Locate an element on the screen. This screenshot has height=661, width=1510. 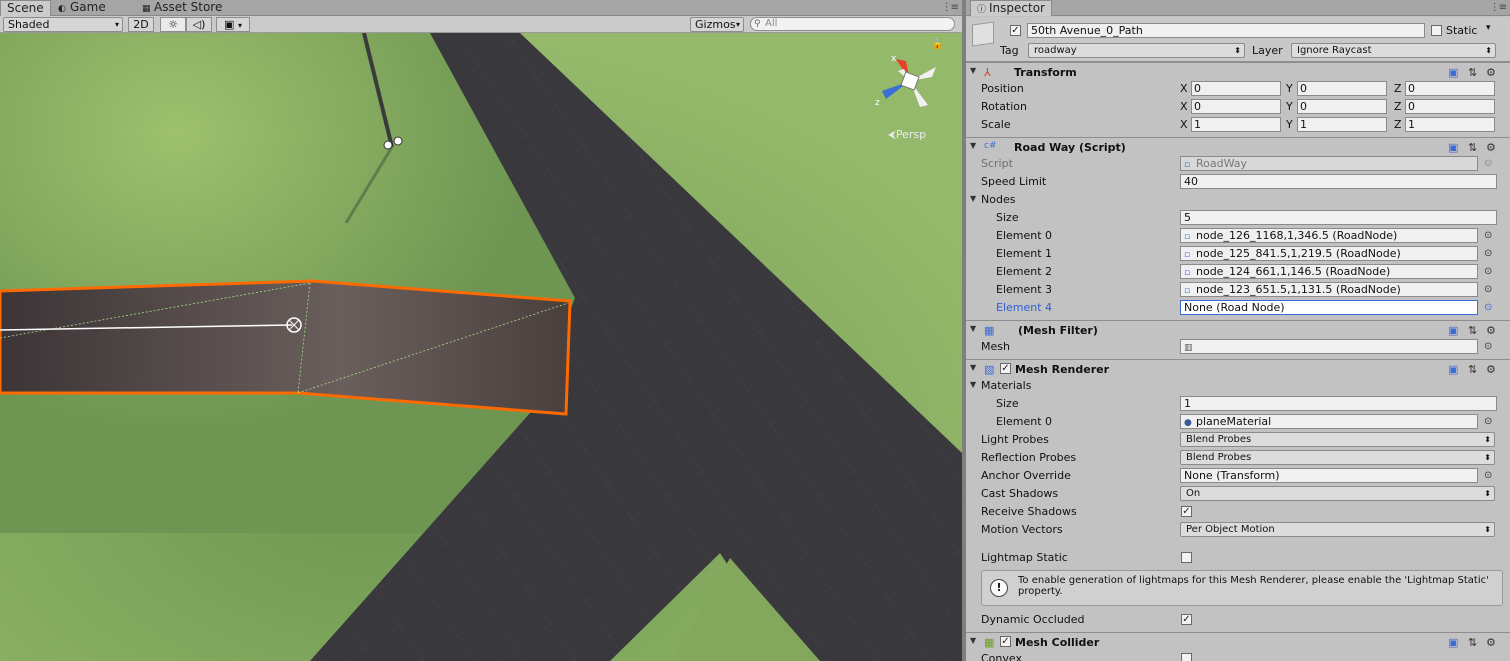
tab-inspector: ⓘ Inspector is located at coordinates (1011, 8).